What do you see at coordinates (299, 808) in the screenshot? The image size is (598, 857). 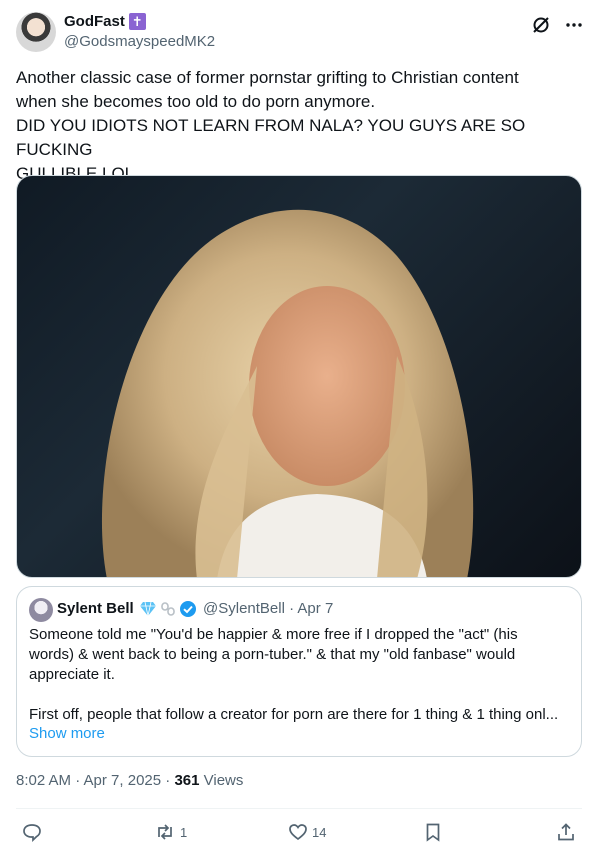 I see `divider` at bounding box center [299, 808].